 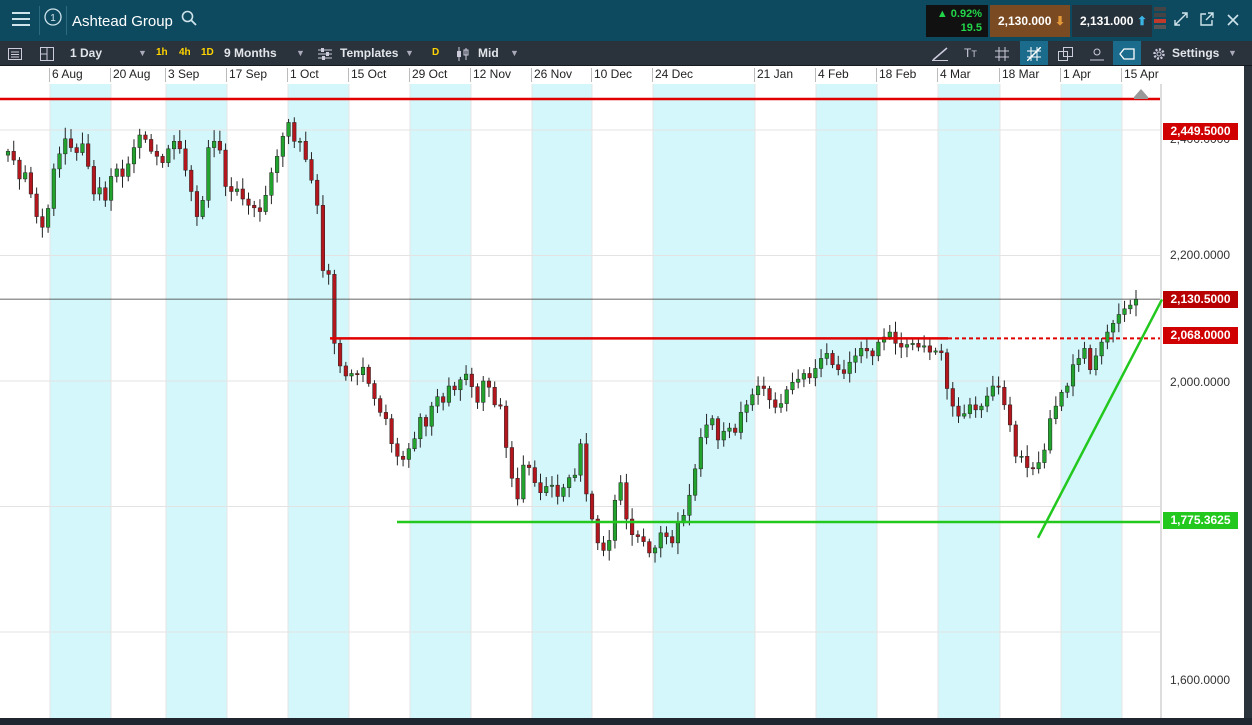 I want to click on range-select: 9 Months, so click(x=250, y=53).